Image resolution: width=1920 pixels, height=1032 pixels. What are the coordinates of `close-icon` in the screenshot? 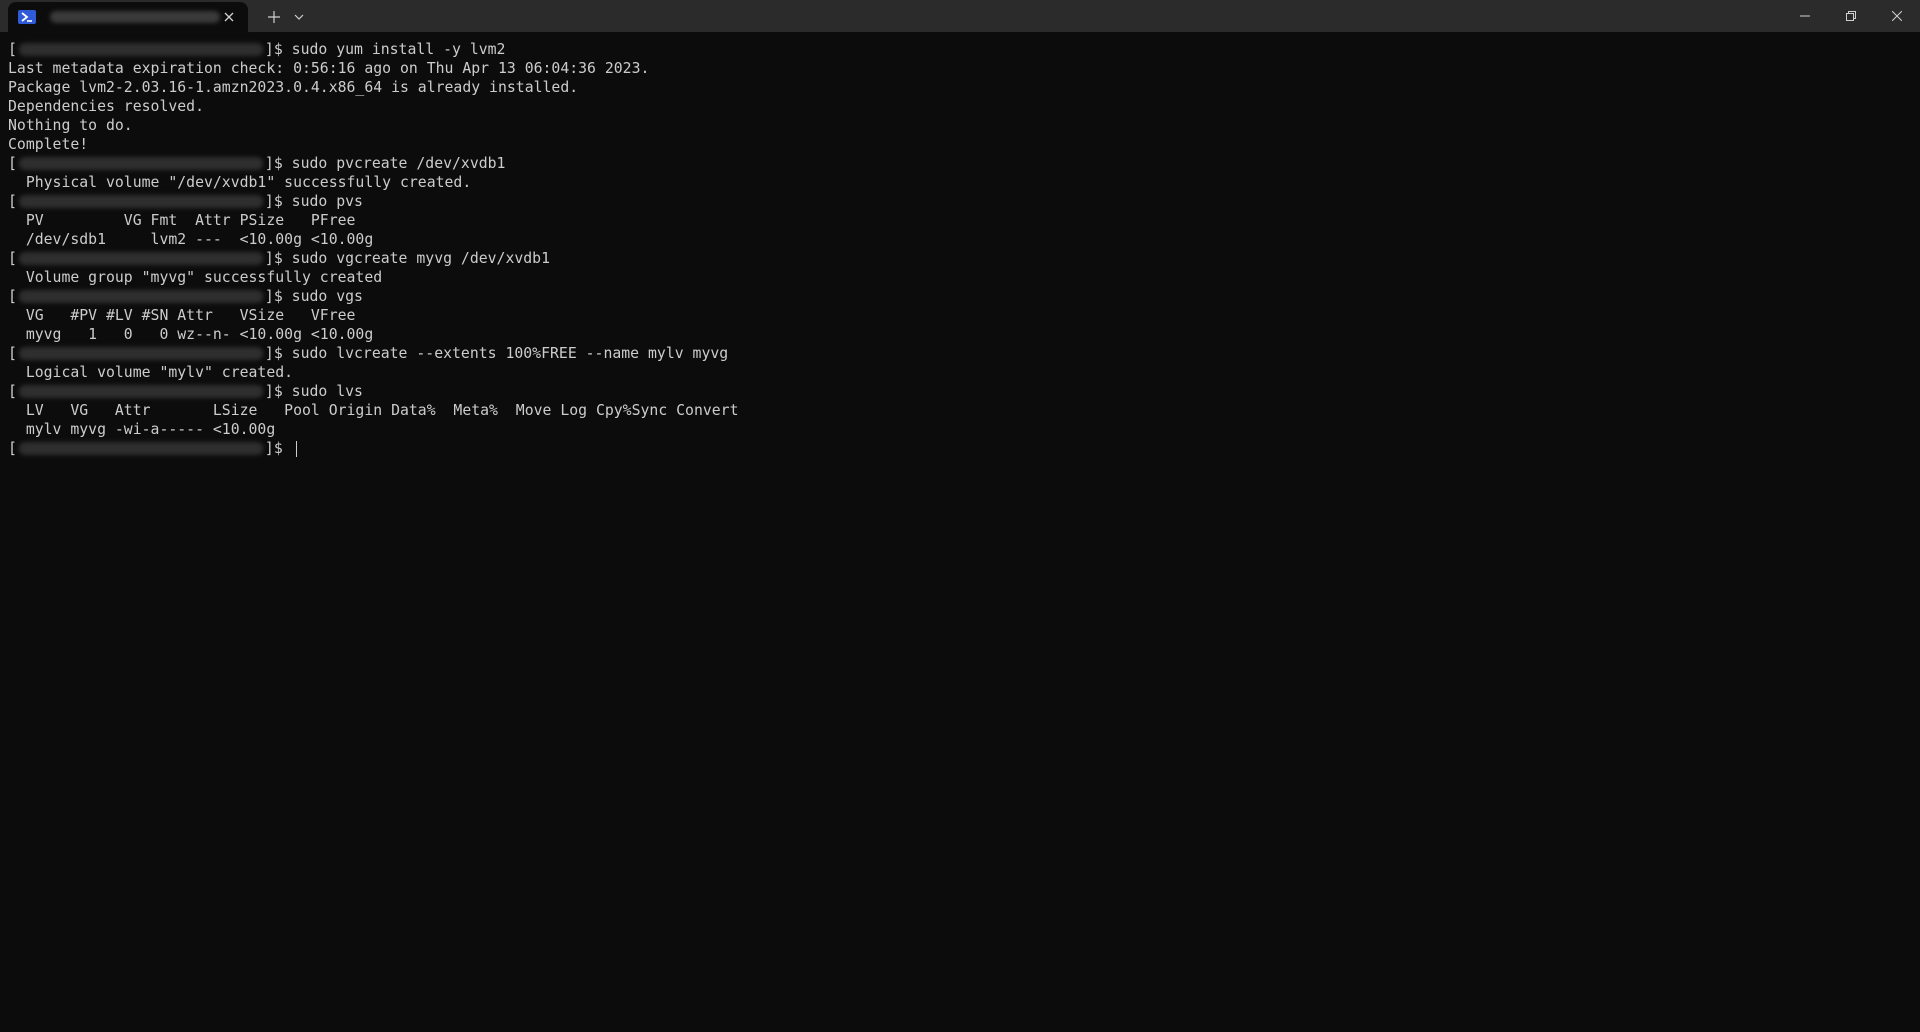 It's located at (1897, 16).